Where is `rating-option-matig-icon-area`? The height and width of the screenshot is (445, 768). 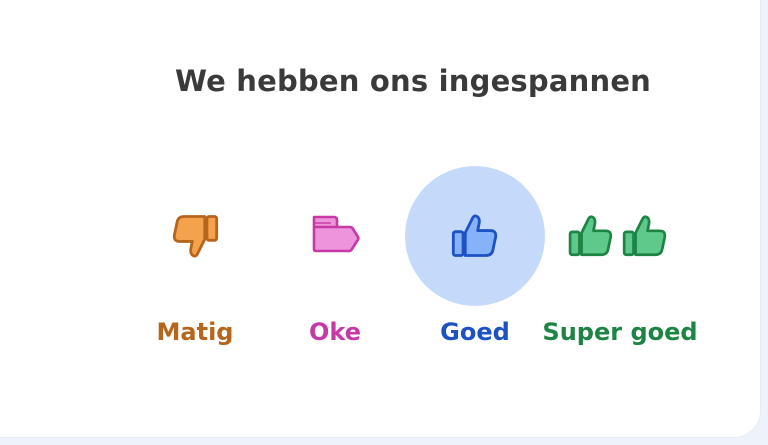
rating-option-matig-icon-area is located at coordinates (195, 236).